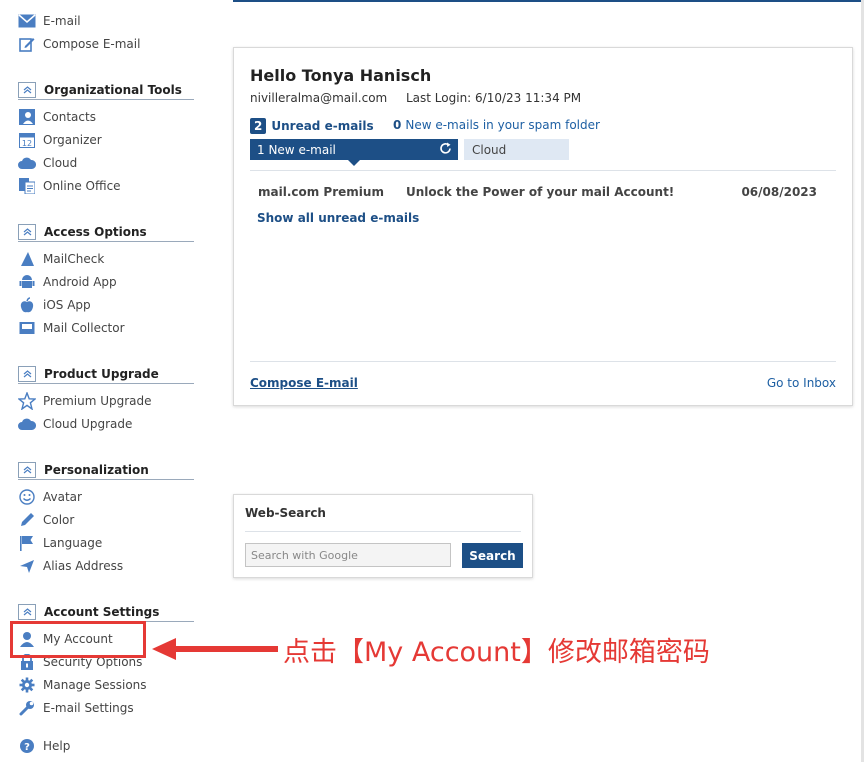 Image resolution: width=864 pixels, height=762 pixels. I want to click on apple-icon, so click(27, 305).